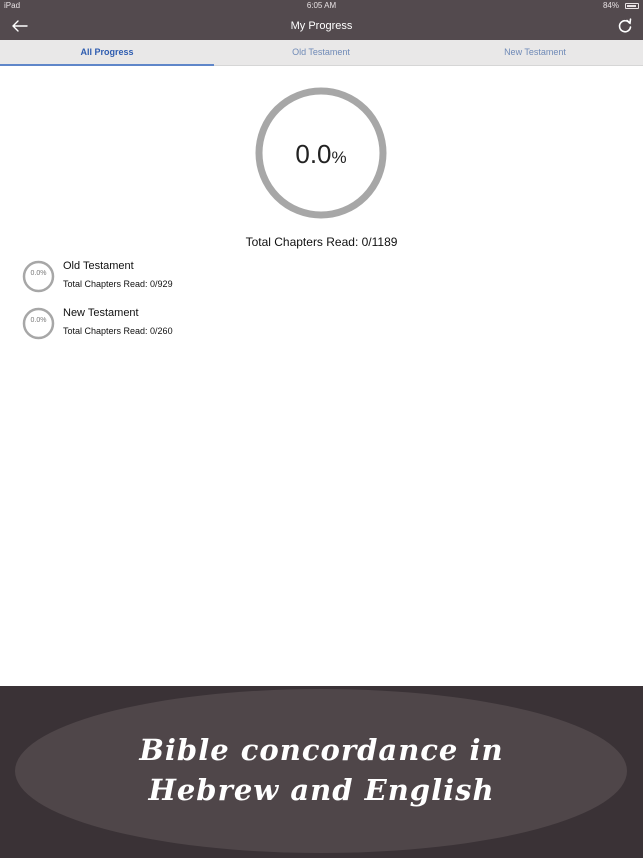 Image resolution: width=643 pixels, height=858 pixels. I want to click on tab-old-testament: Old Testament, so click(321, 53).